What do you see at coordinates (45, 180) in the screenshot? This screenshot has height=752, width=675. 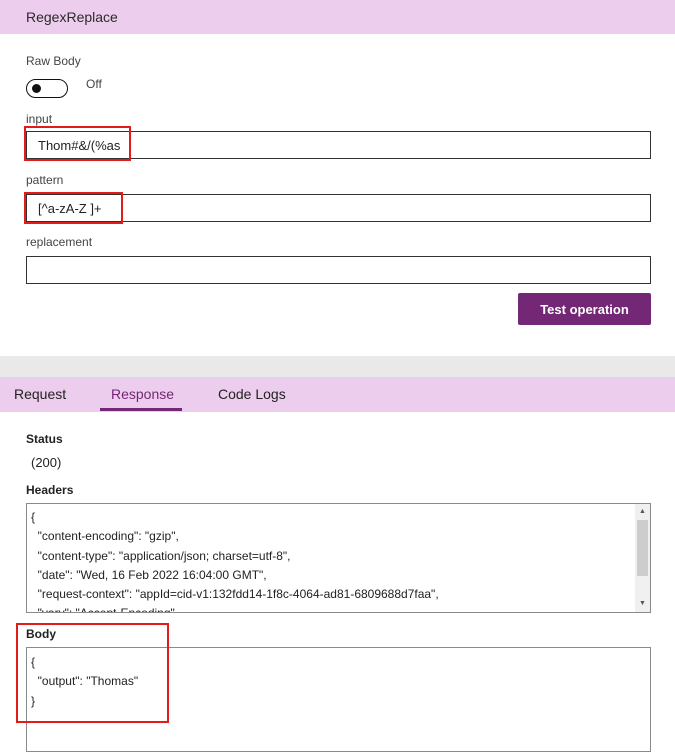 I see `pattern-label: pattern` at bounding box center [45, 180].